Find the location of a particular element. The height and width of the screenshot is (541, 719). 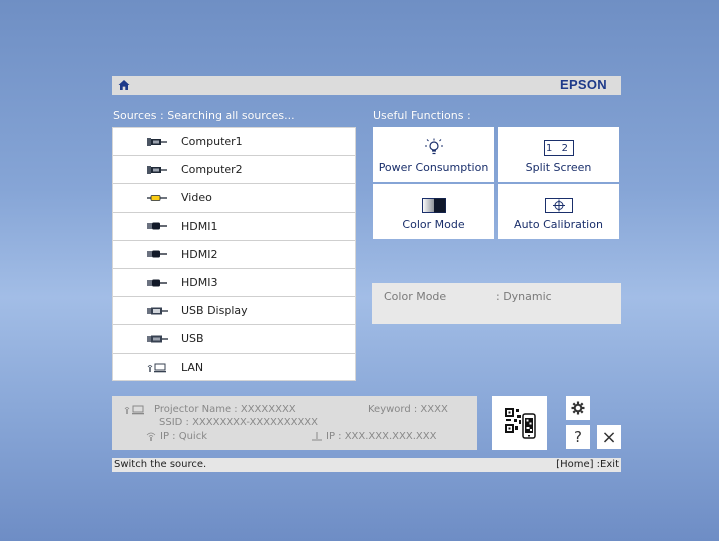

settings-button is located at coordinates (578, 408).